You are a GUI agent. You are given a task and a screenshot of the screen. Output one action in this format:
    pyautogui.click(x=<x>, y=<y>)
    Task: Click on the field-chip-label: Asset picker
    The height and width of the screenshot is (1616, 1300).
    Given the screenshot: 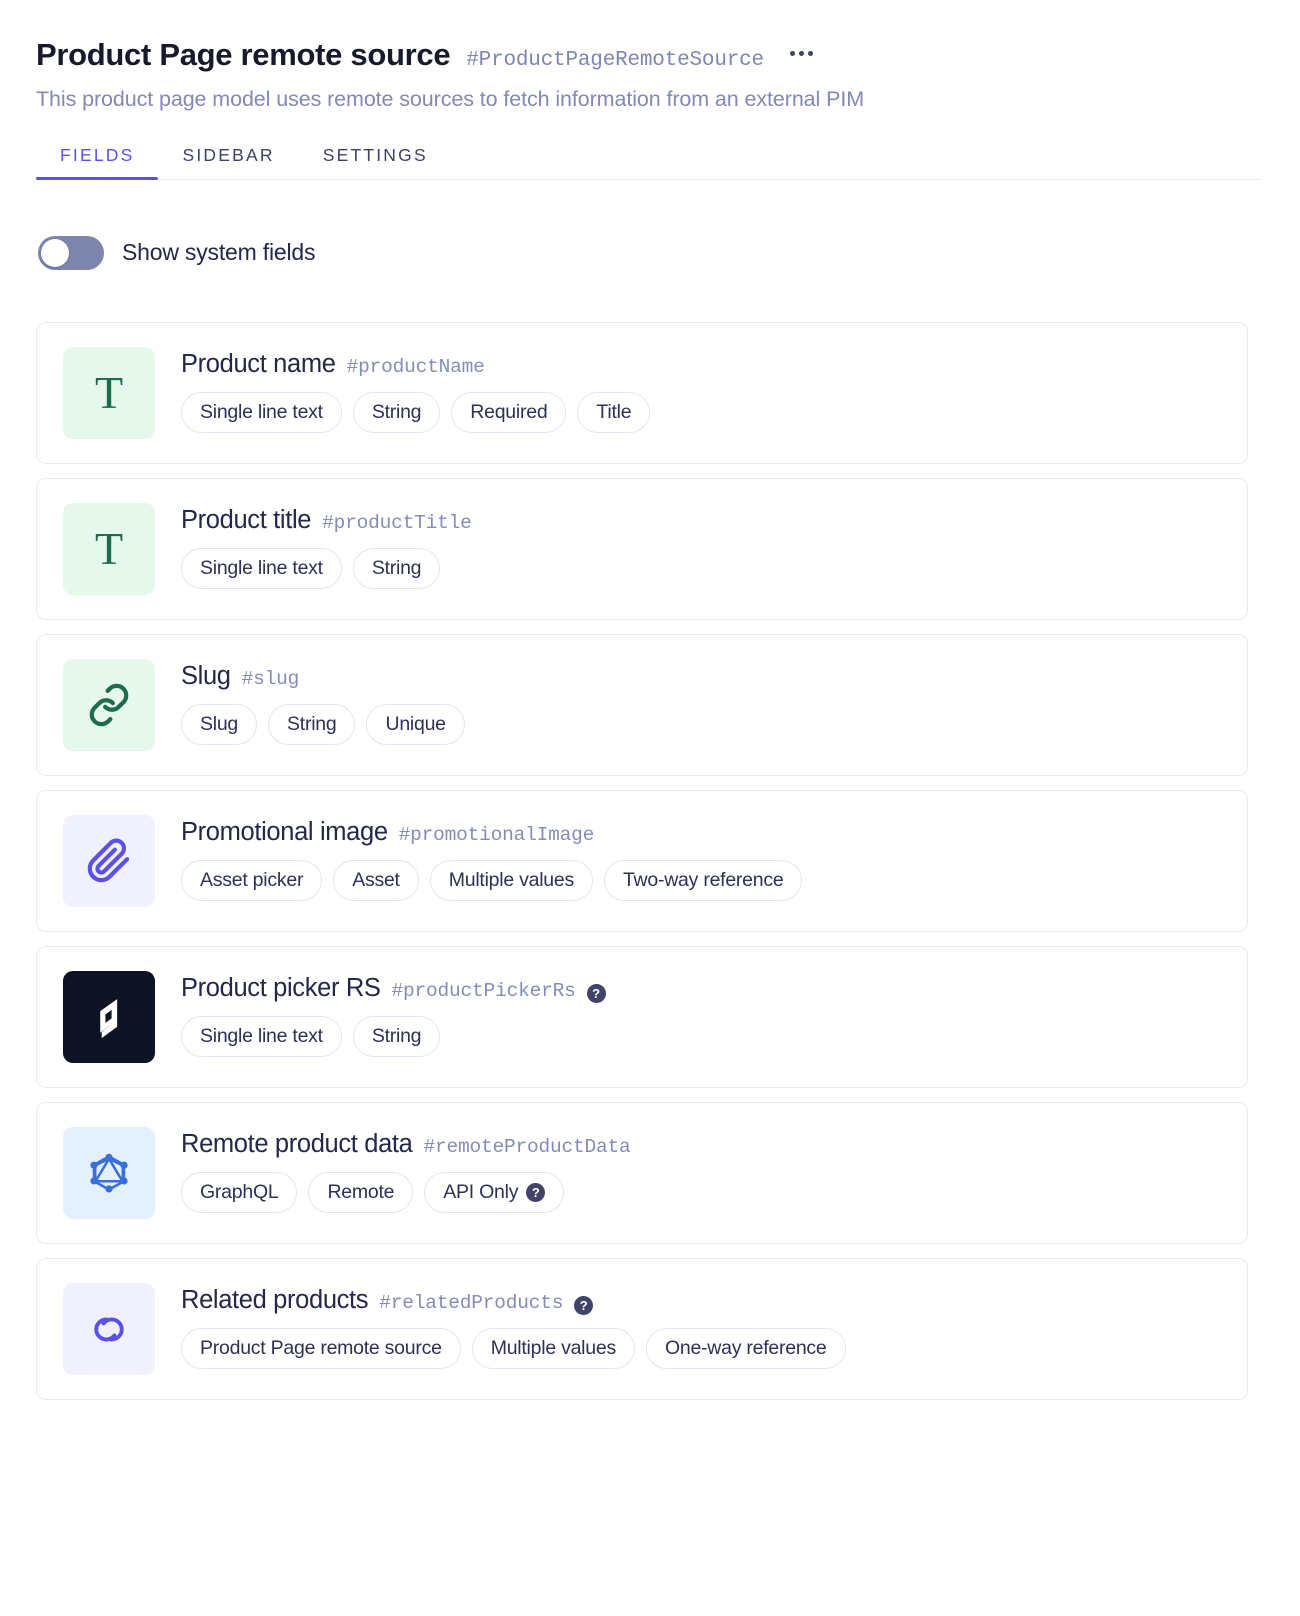 What is the action you would take?
    pyautogui.click(x=252, y=880)
    